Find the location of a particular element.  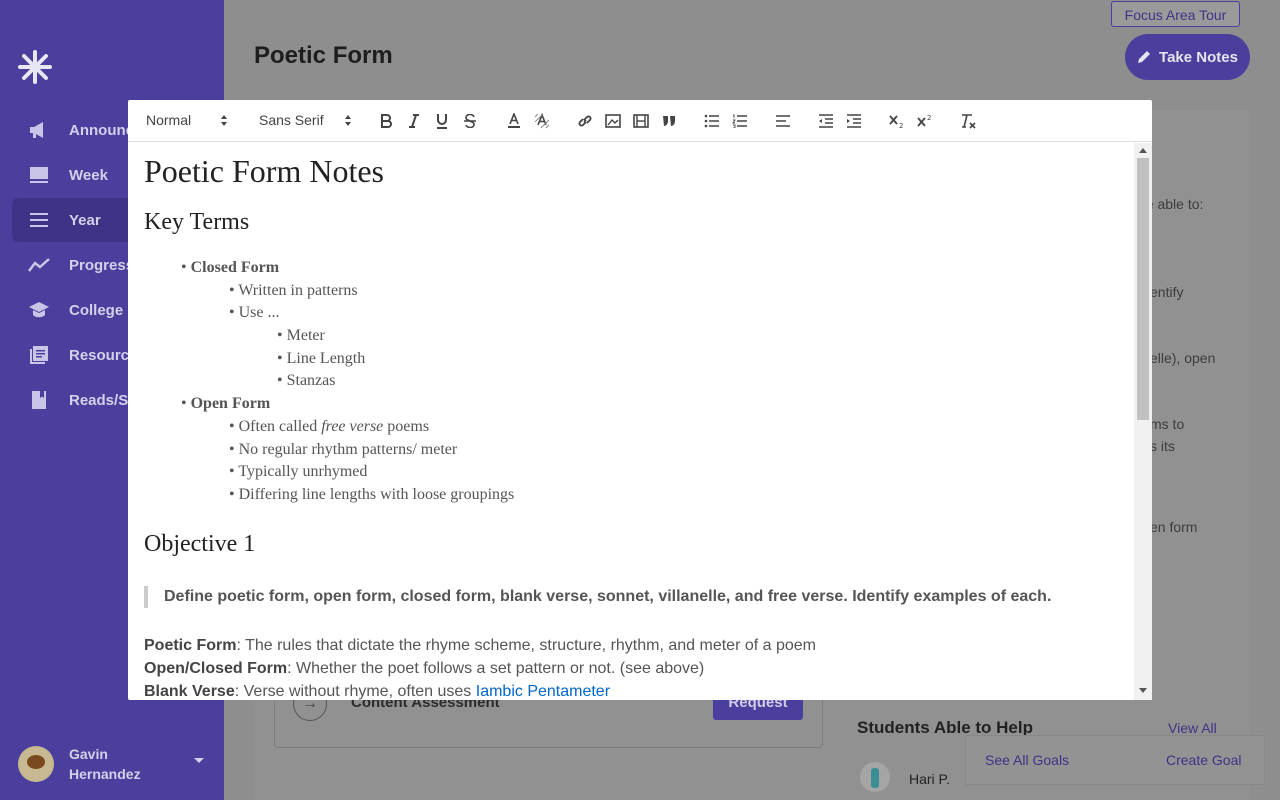

take-notes-button: Take Notes is located at coordinates (1187, 57).